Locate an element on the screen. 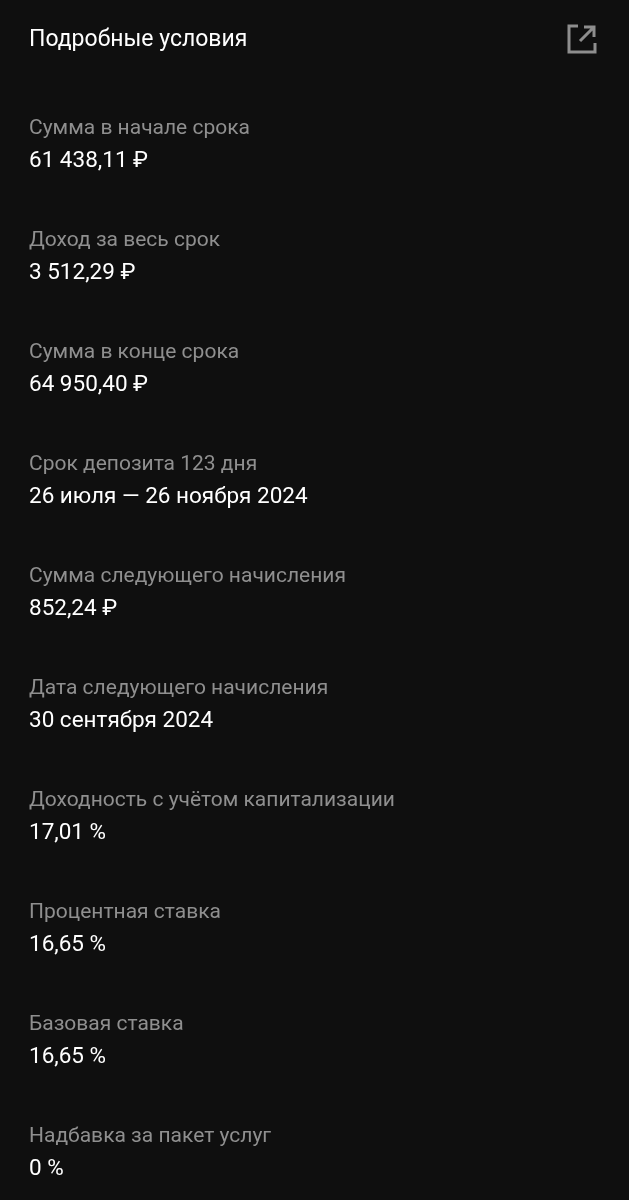  field-value: 3 512,29 ₽ is located at coordinates (83, 271).